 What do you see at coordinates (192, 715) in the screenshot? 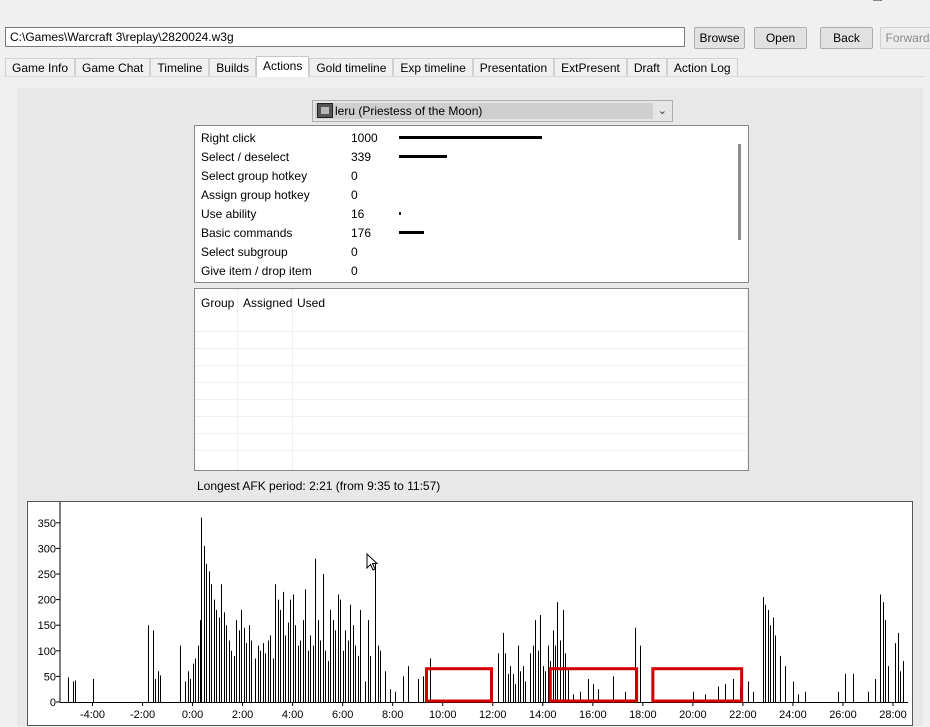
I see `x-tick-label: 0:00` at bounding box center [192, 715].